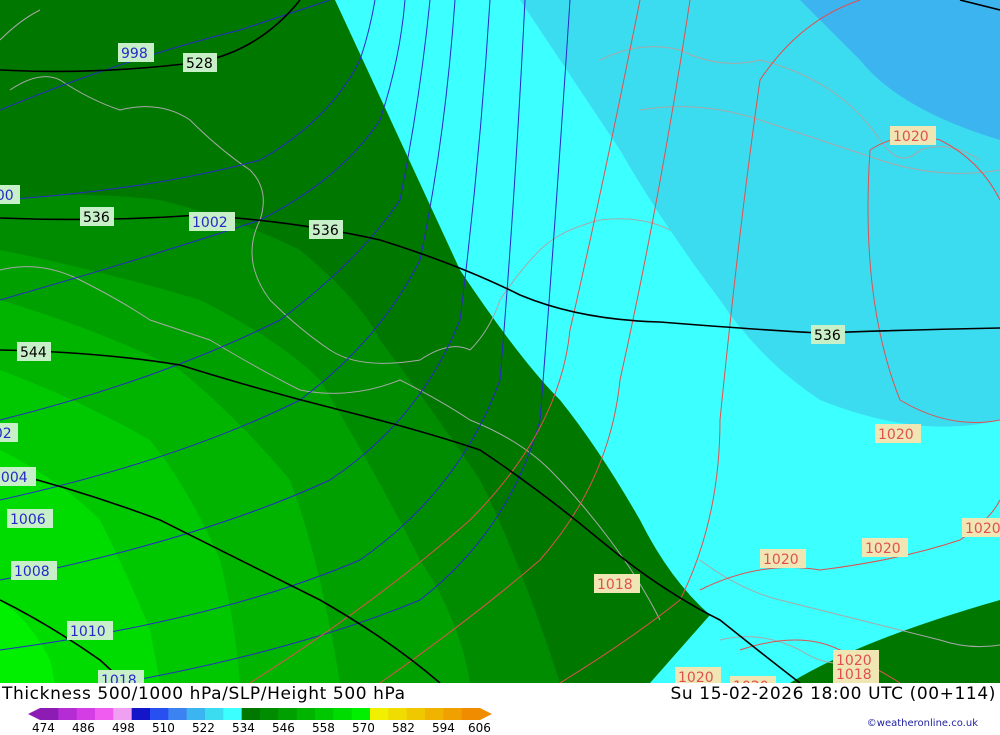  I want to click on label-text: 1008, so click(32, 572).